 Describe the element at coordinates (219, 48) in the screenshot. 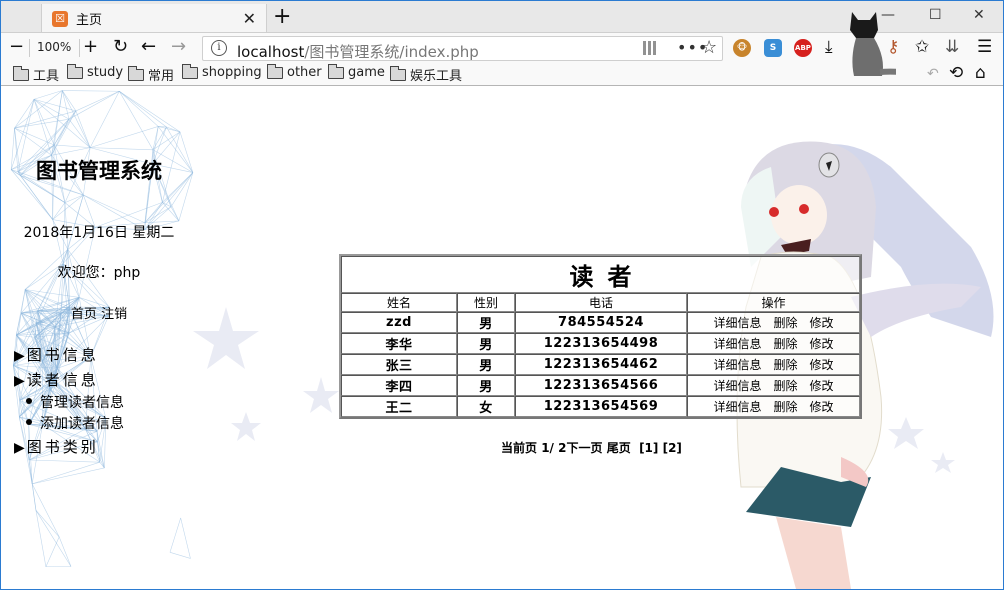

I see `info-icon: i` at that location.